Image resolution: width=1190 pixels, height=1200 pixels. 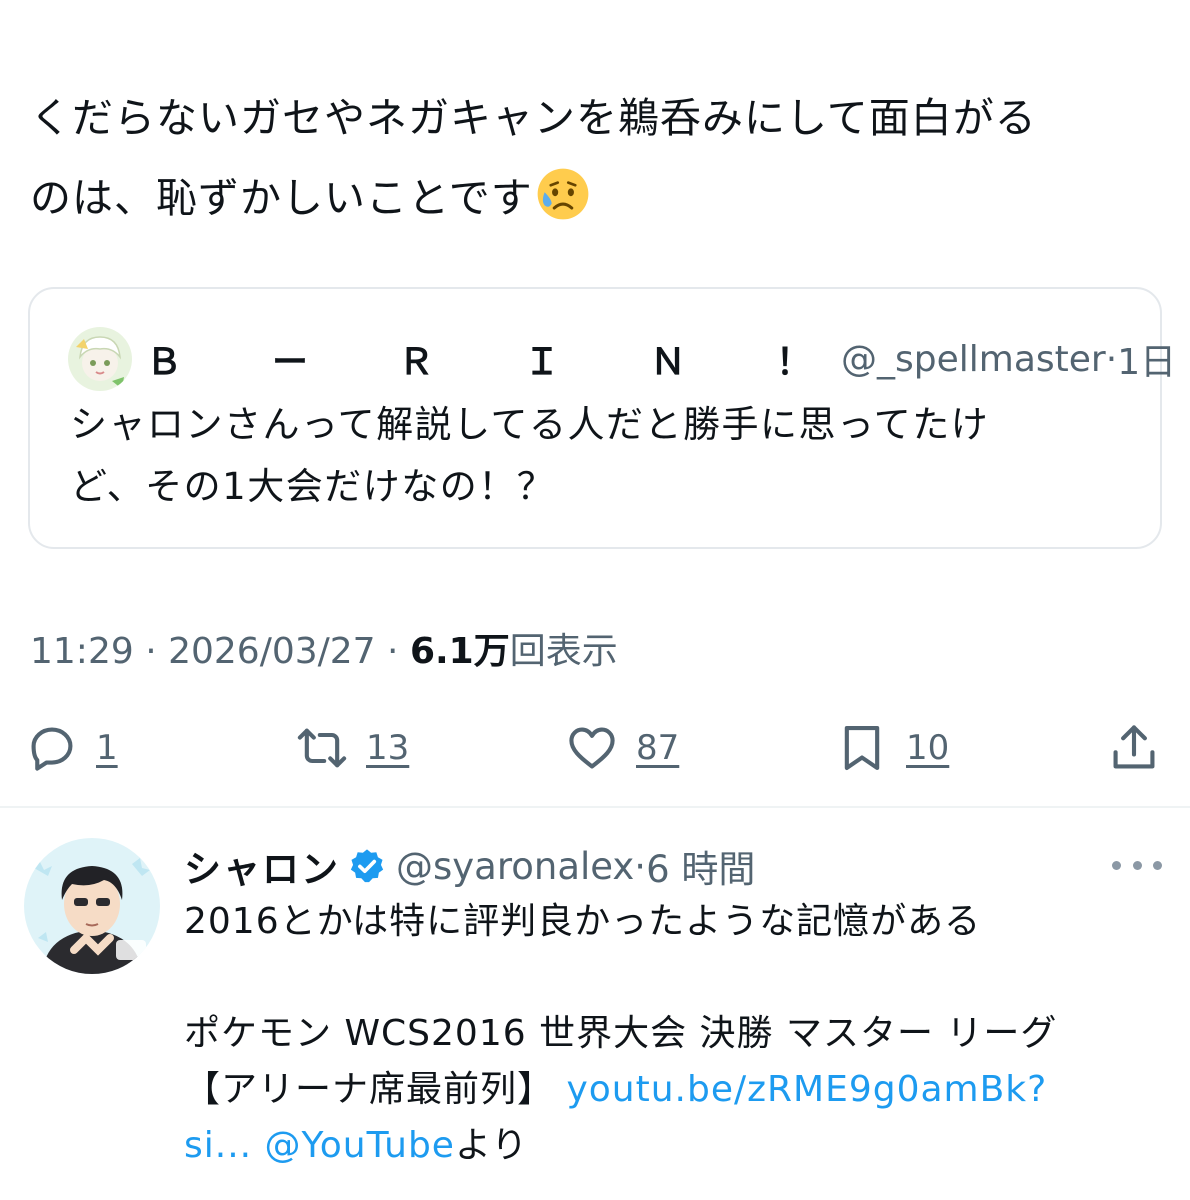 I want to click on reply-line-3: 【アリーナ席最前列】 youtu.be/zRME9g0amBk?, so click(x=674, y=1090).